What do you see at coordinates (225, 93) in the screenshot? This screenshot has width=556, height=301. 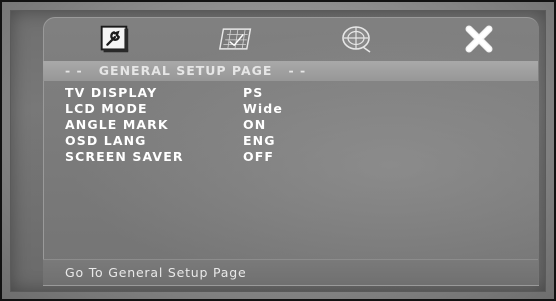 I see `setting-tv-display: TV DISPLAY PS` at bounding box center [225, 93].